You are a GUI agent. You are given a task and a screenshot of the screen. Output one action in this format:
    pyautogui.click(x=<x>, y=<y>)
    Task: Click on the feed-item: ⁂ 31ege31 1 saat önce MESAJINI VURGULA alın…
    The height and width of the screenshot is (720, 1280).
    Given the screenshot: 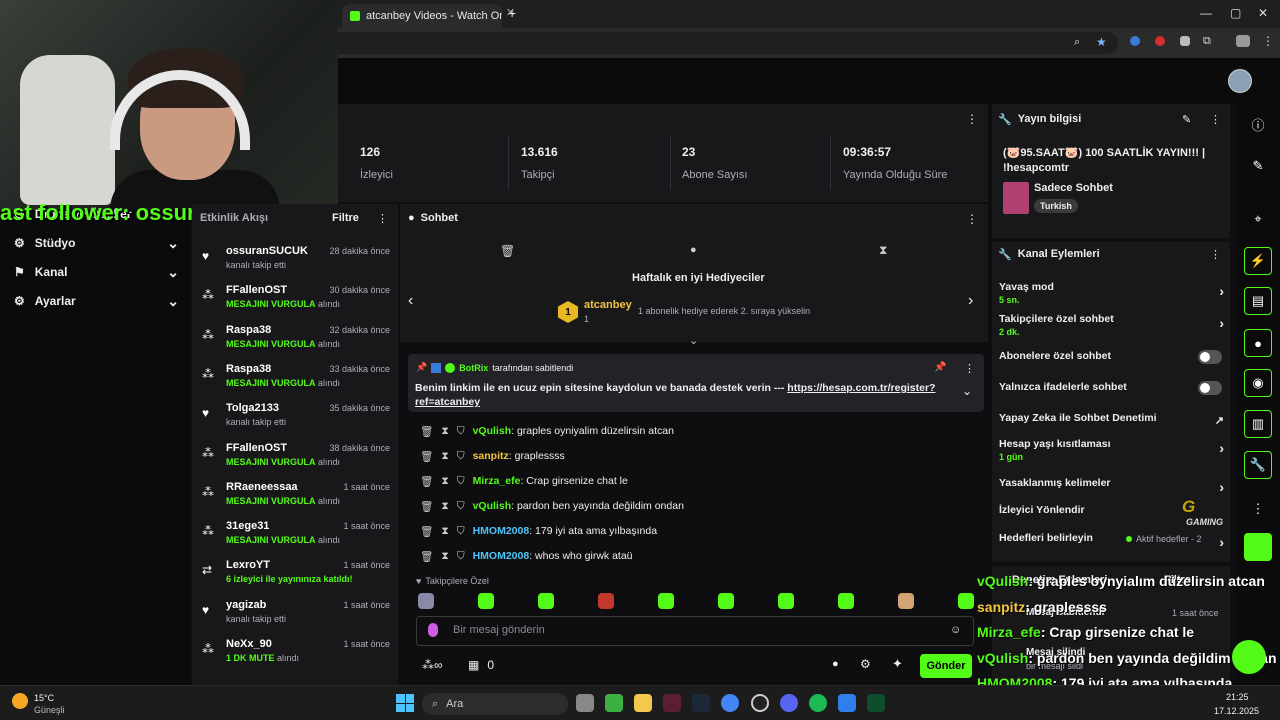 What is the action you would take?
    pyautogui.click(x=296, y=538)
    